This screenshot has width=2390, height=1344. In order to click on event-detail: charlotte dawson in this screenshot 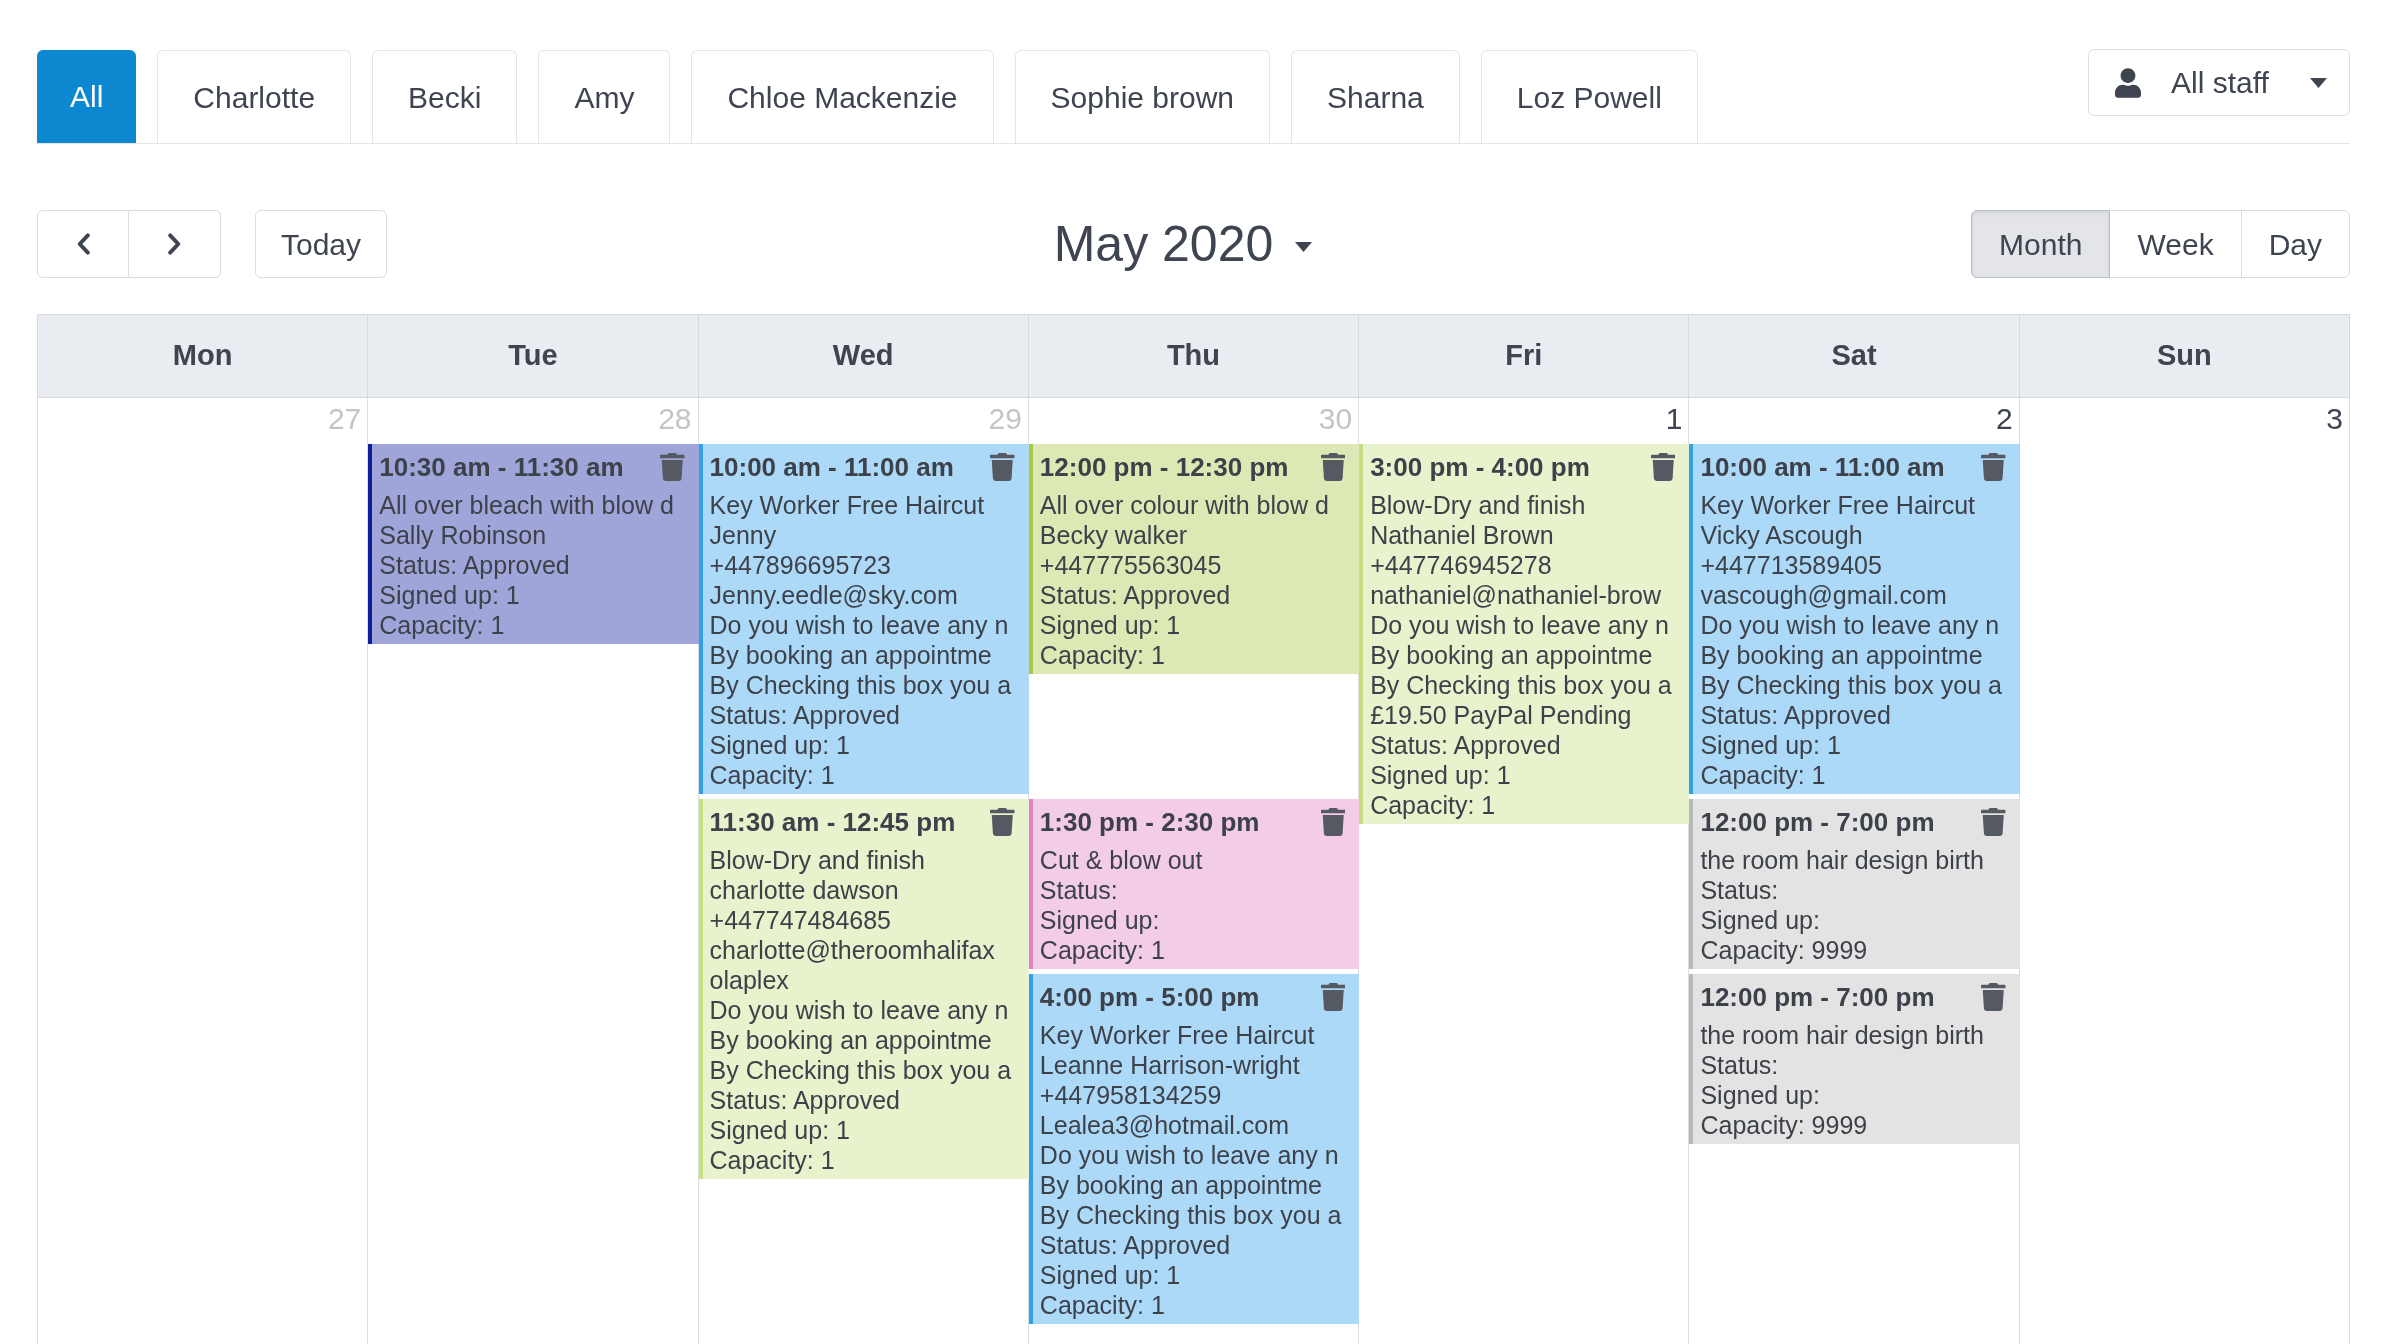, I will do `click(804, 890)`.